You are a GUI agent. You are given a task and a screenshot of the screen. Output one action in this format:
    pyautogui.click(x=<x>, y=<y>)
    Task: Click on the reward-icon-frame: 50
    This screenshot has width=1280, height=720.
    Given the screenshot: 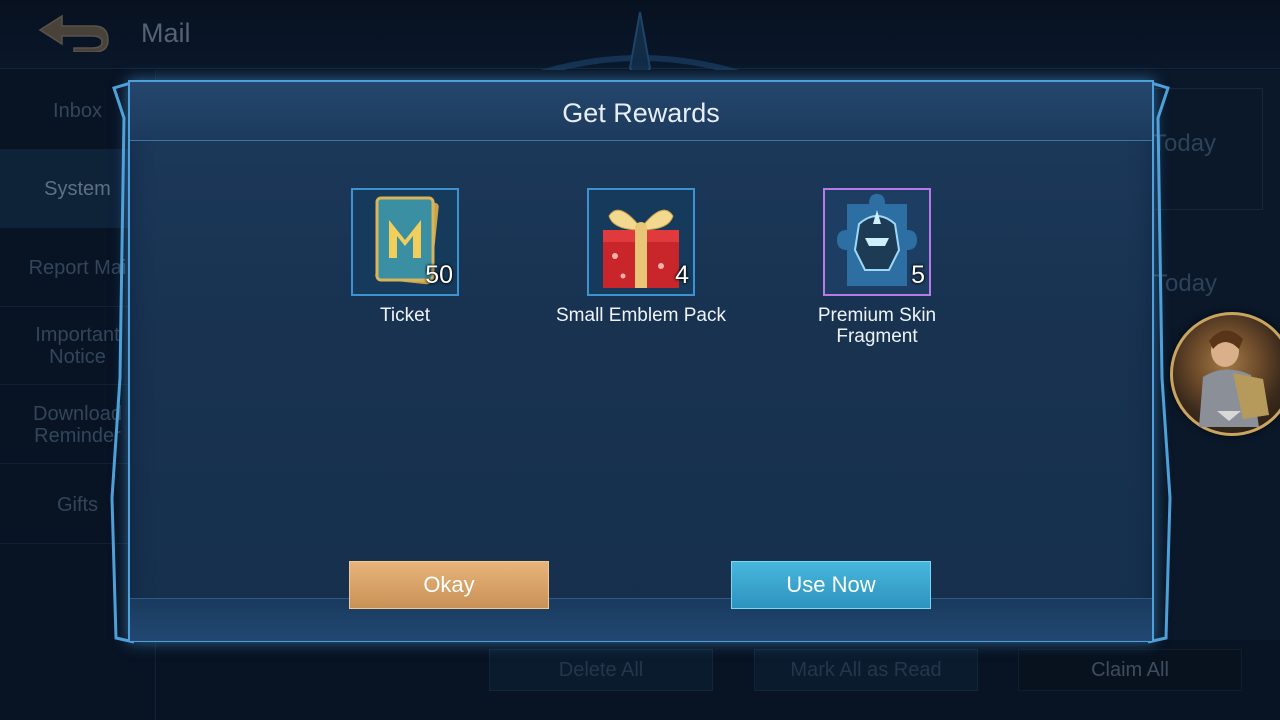 What is the action you would take?
    pyautogui.click(x=405, y=242)
    